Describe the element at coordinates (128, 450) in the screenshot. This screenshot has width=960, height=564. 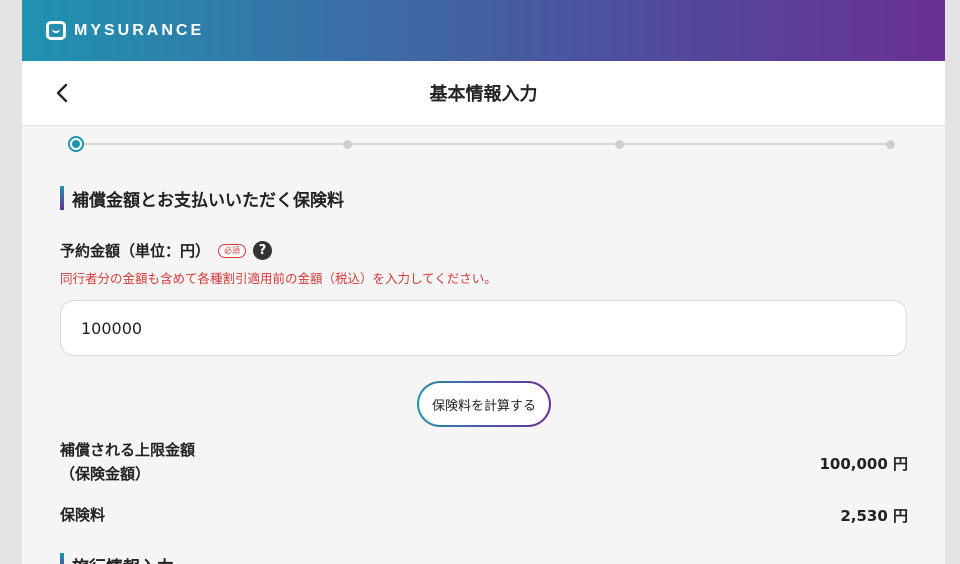
I see `coverage-limit-label-line1: 補償される上限金額` at that location.